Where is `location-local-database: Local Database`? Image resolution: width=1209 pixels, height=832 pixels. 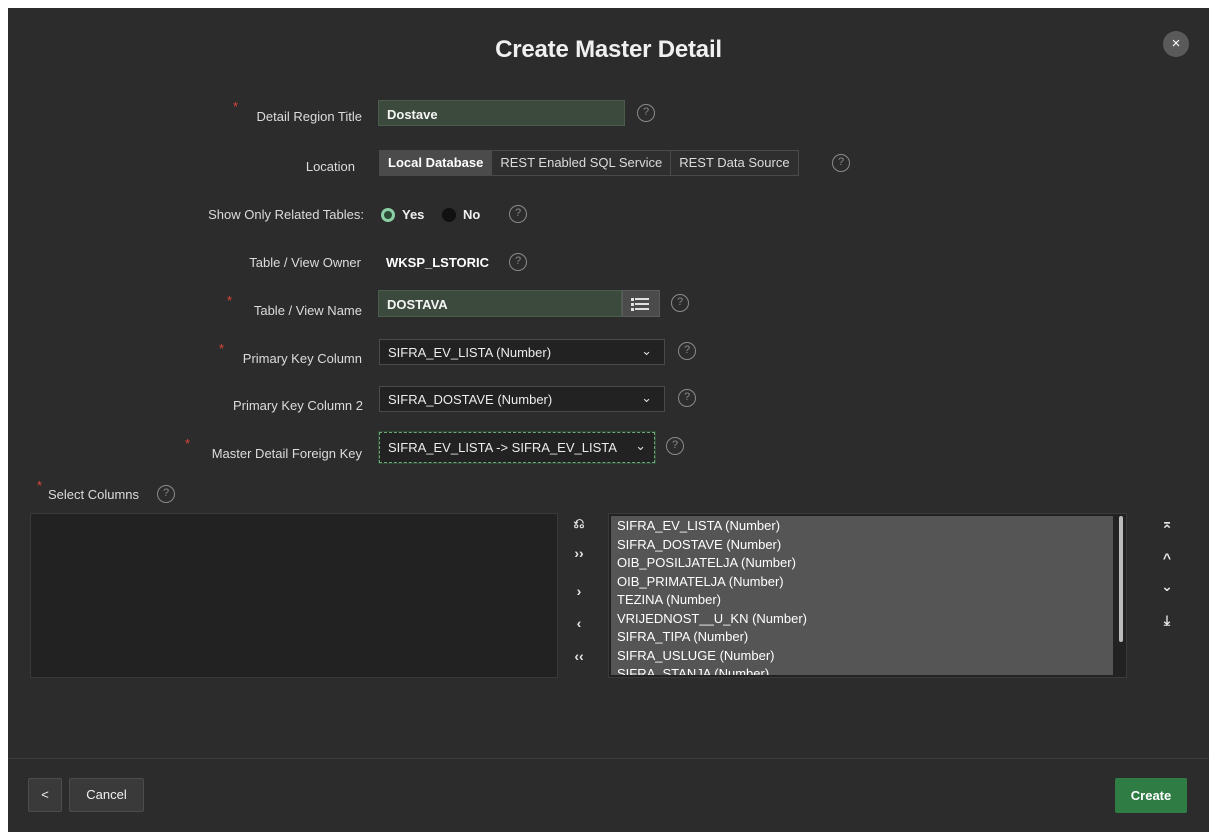
location-local-database: Local Database is located at coordinates (436, 163).